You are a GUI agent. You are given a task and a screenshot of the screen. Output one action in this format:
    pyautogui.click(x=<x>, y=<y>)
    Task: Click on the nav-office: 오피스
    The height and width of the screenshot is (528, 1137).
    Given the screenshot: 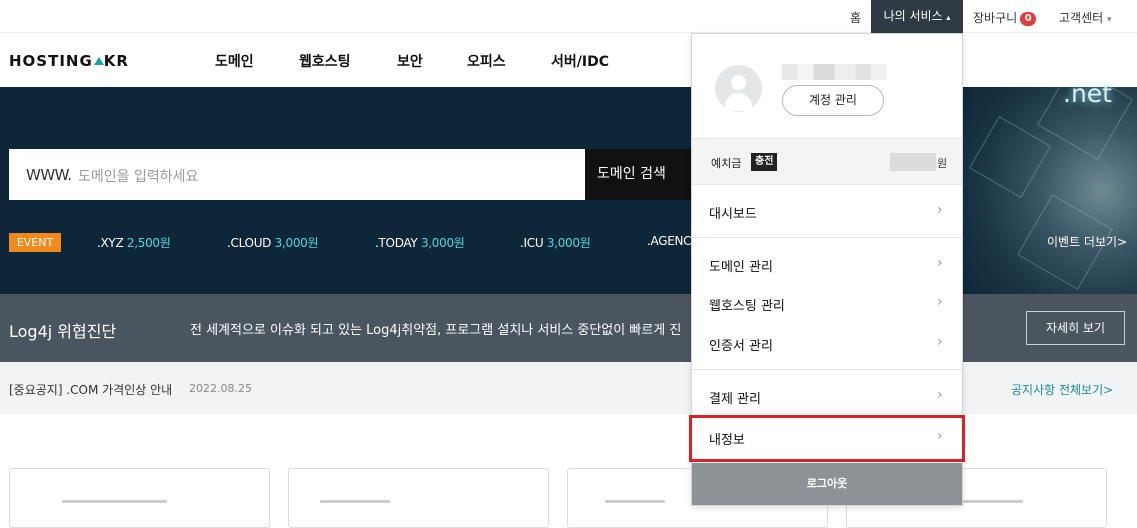 What is the action you would take?
    pyautogui.click(x=486, y=61)
    